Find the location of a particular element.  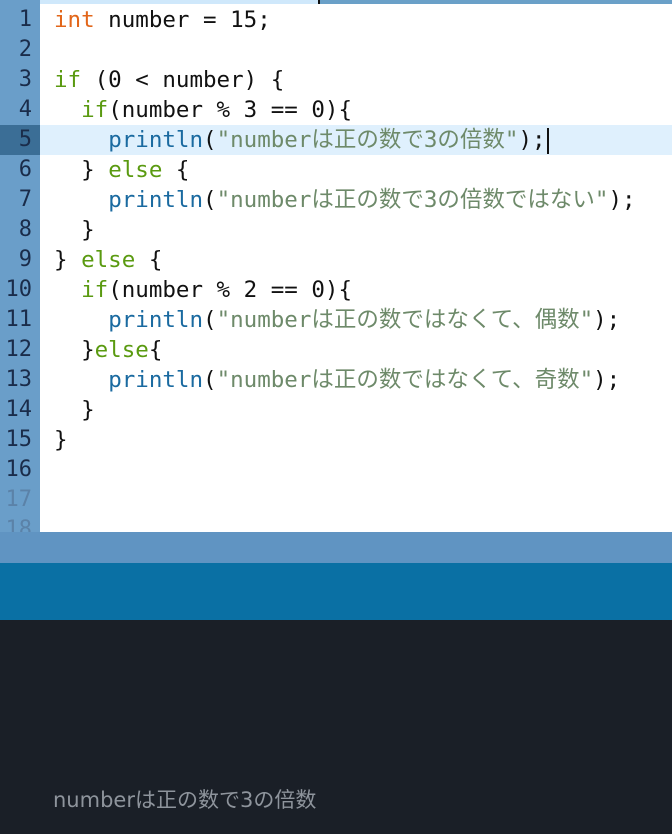

message-area is located at coordinates (336, 547).